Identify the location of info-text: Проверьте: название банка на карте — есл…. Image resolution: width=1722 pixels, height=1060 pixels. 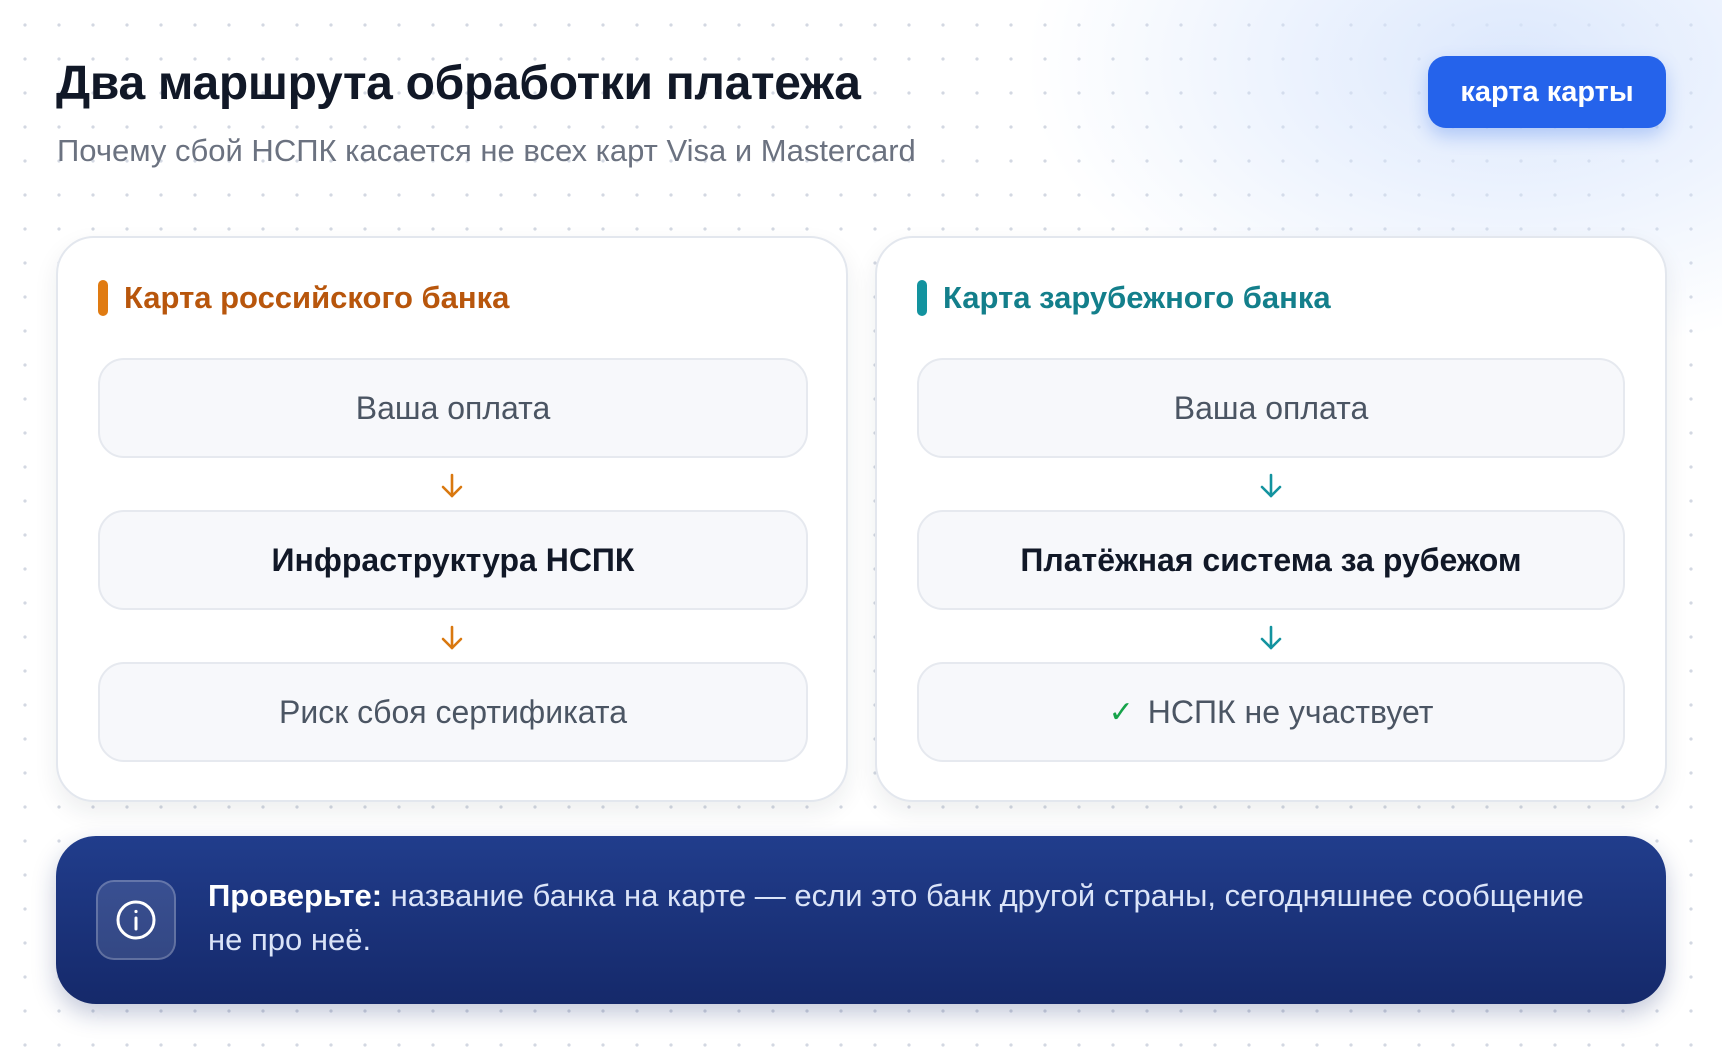
(908, 918).